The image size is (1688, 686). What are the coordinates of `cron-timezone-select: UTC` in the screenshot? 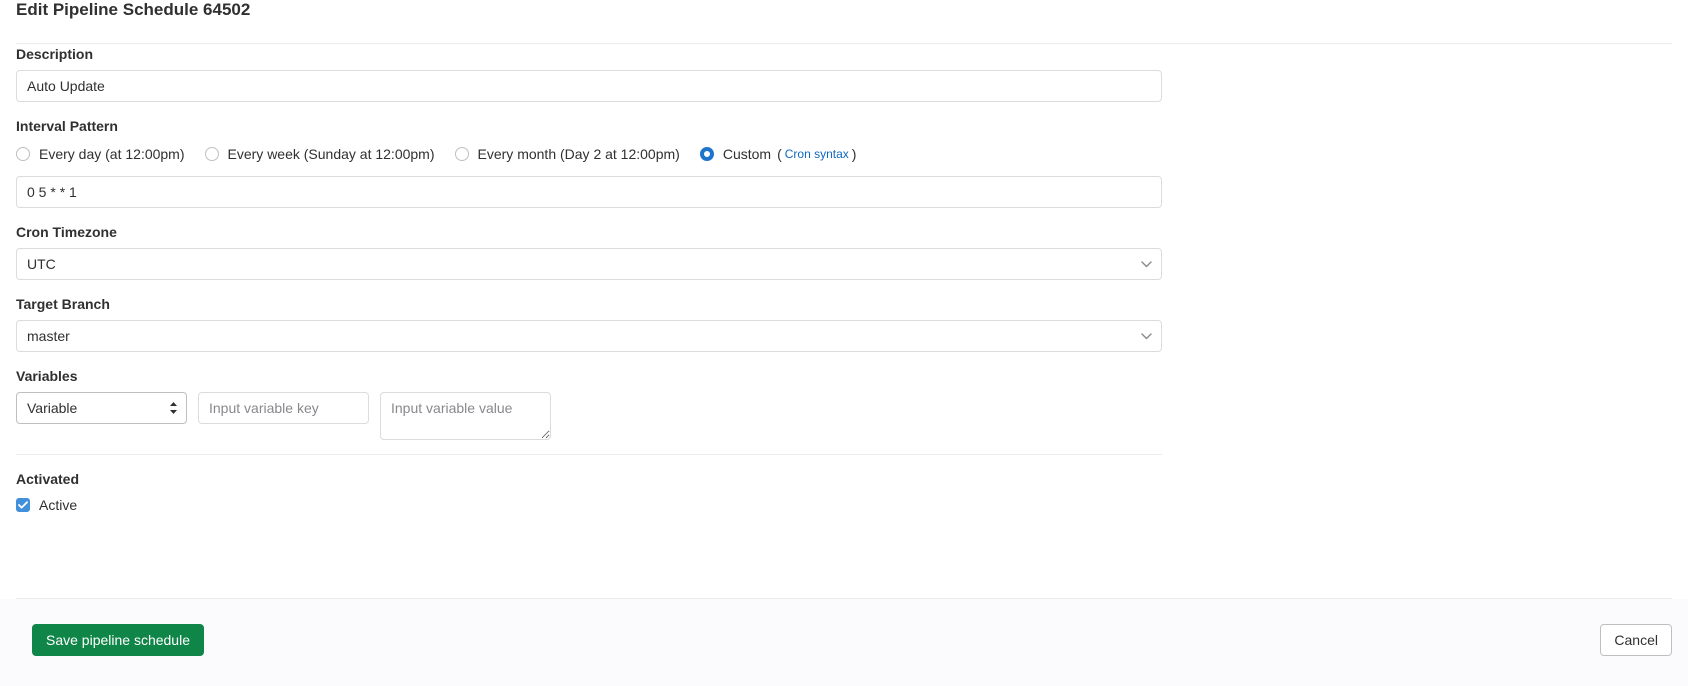 It's located at (589, 264).